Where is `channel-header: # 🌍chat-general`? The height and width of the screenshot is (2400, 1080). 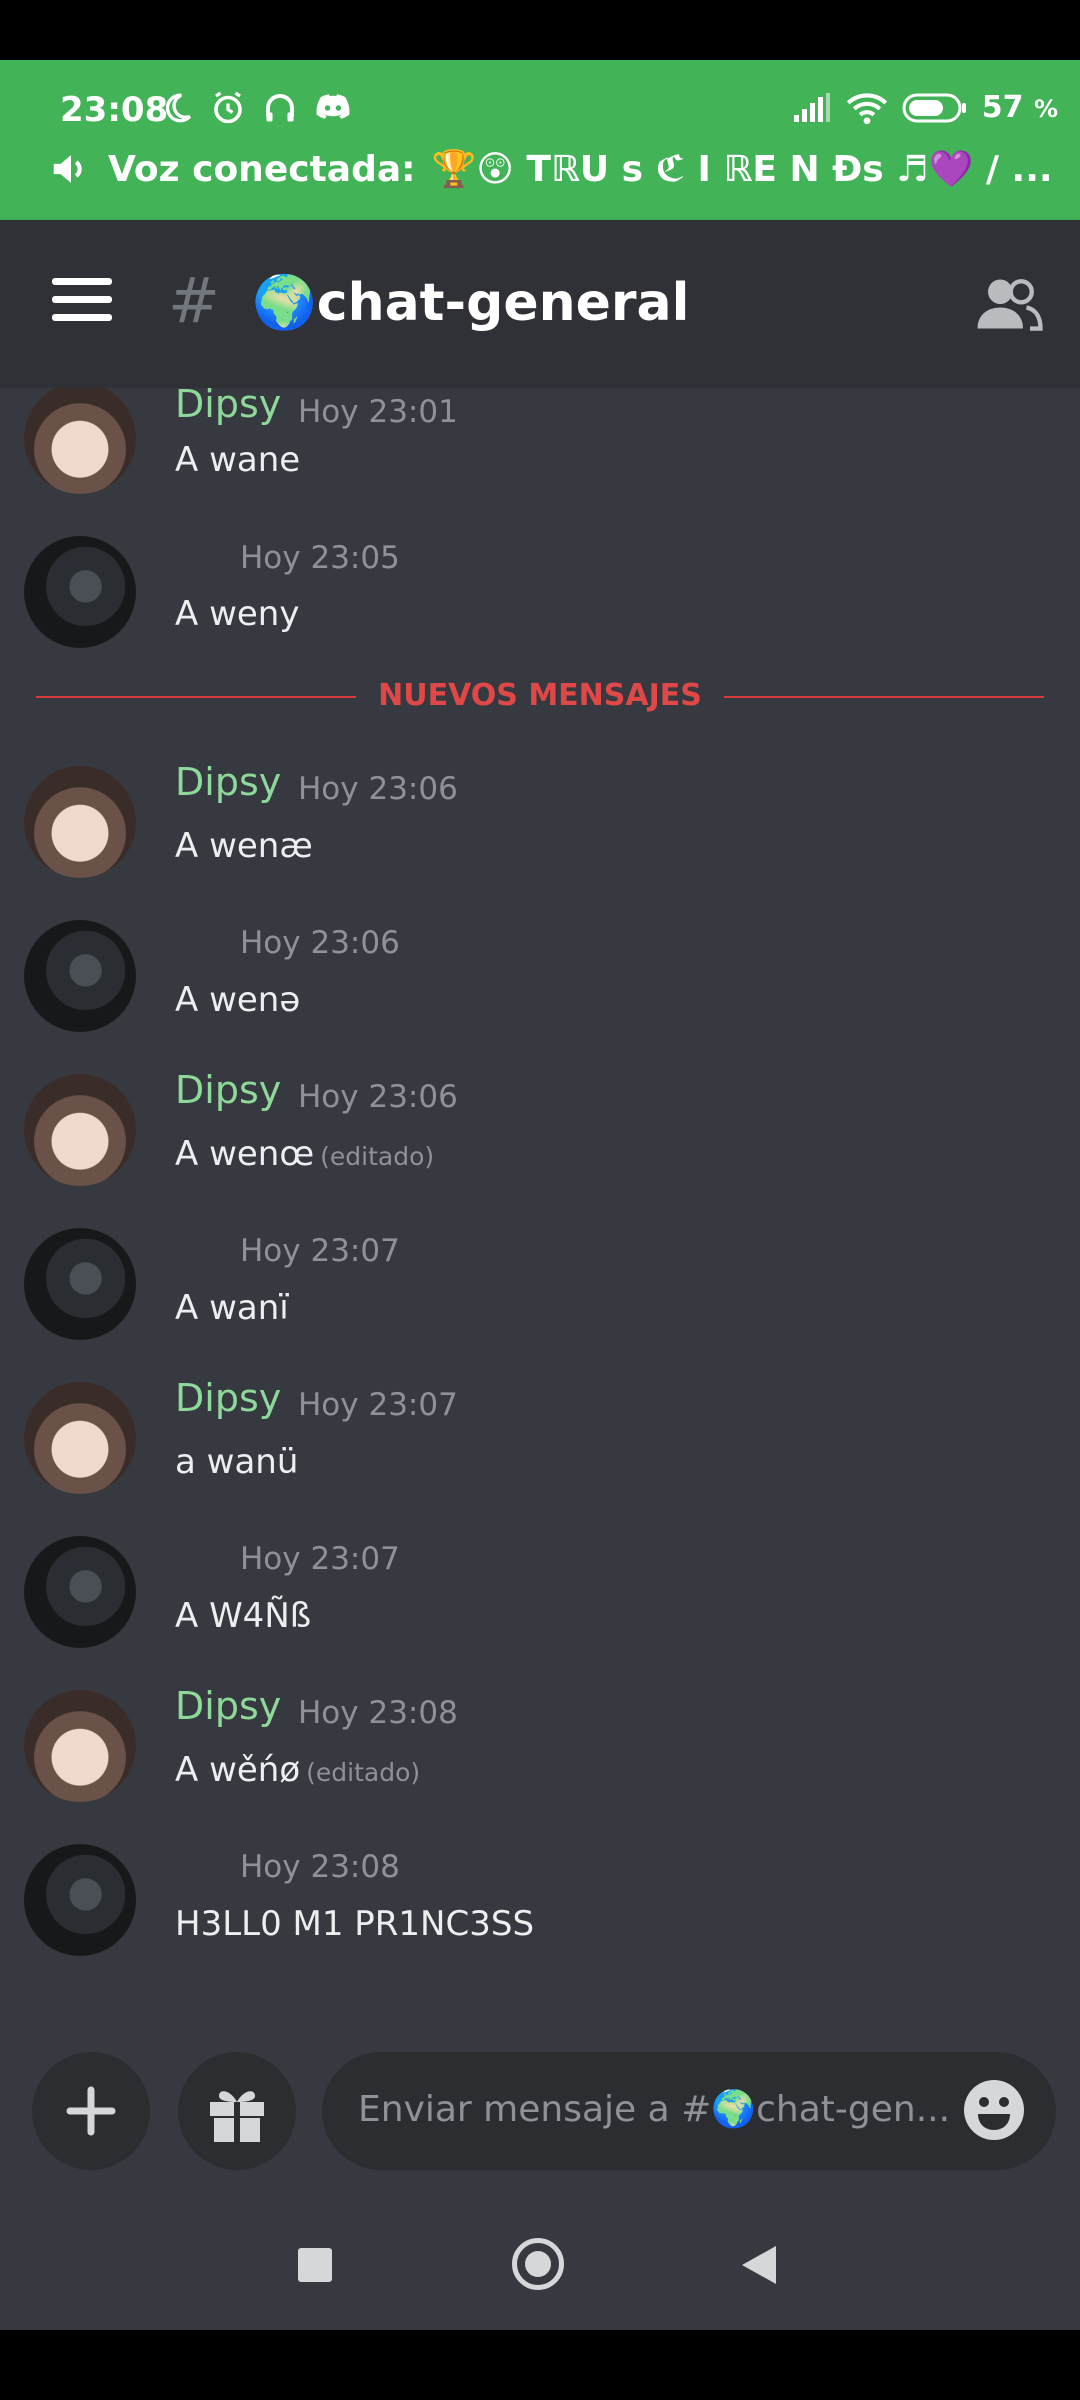 channel-header: # 🌍chat-general is located at coordinates (540, 304).